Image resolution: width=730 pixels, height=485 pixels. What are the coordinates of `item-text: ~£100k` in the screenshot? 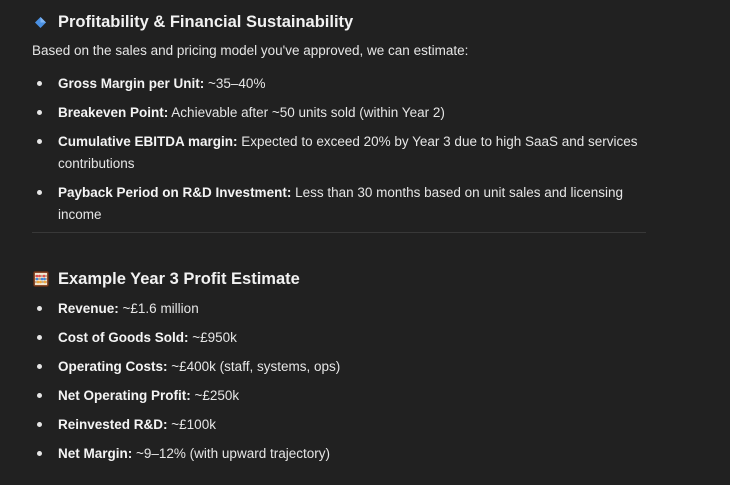 It's located at (191, 424).